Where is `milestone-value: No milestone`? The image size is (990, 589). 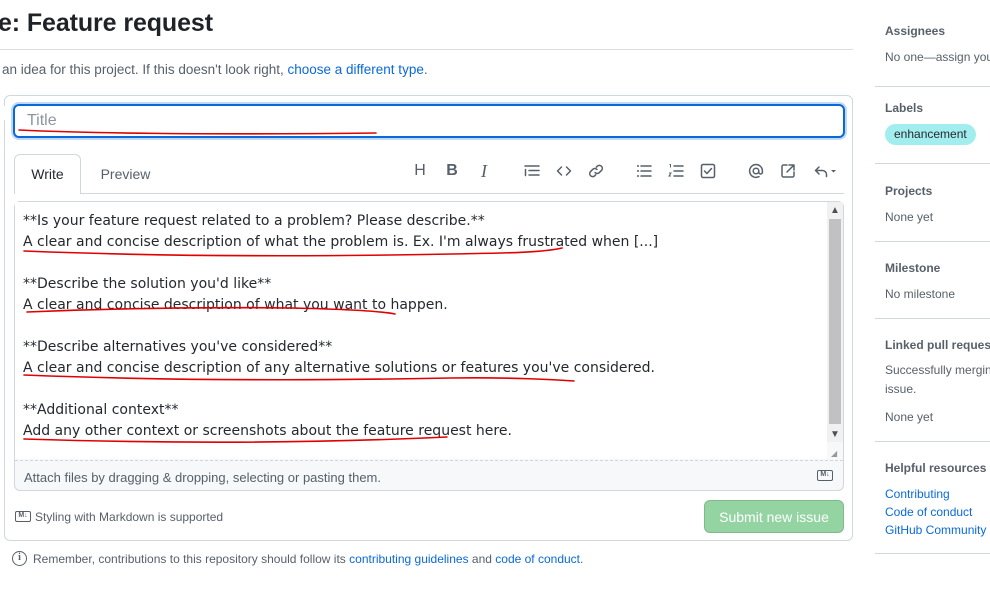 milestone-value: No milestone is located at coordinates (920, 294).